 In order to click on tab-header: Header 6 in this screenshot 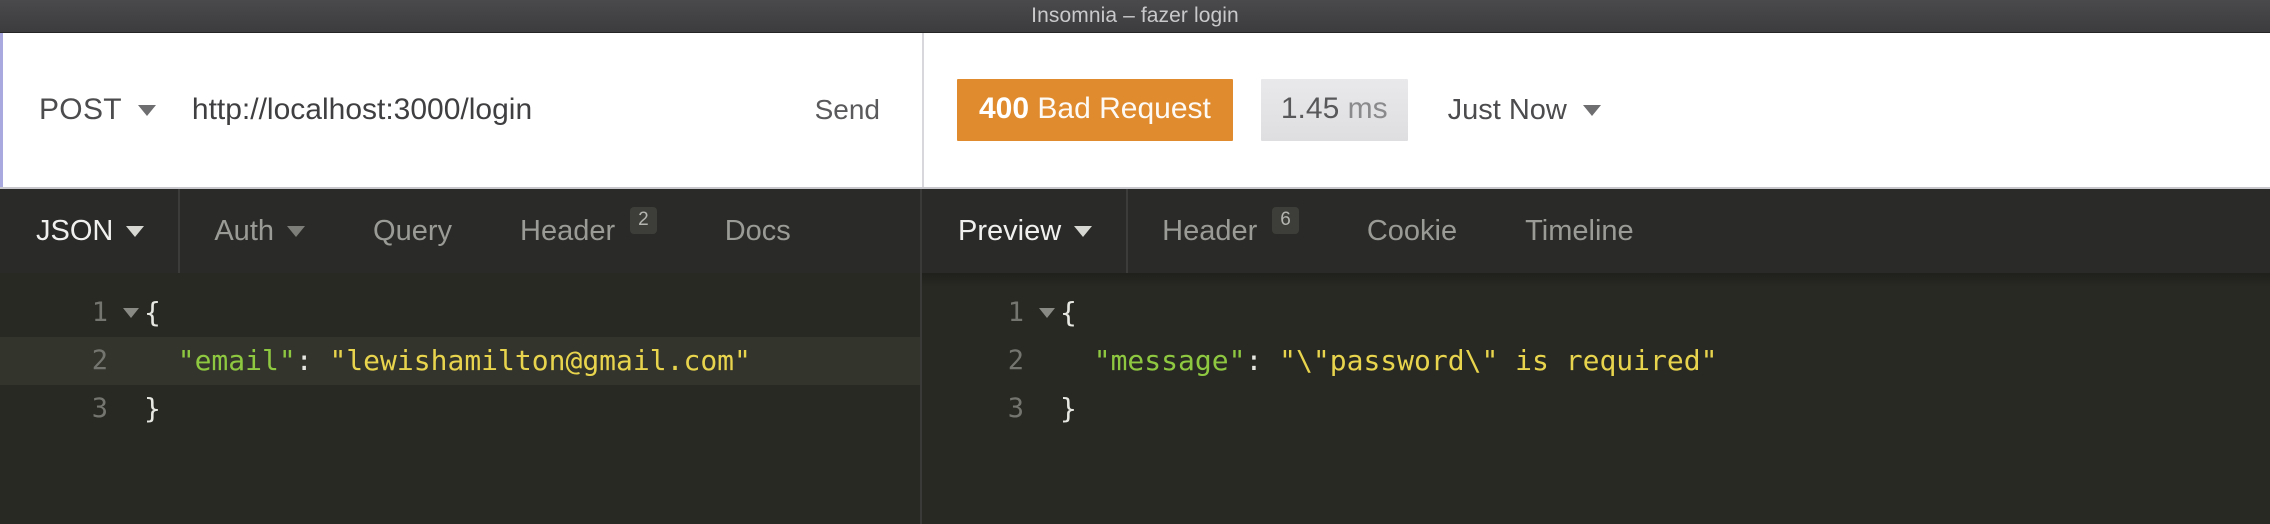, I will do `click(1230, 231)`.